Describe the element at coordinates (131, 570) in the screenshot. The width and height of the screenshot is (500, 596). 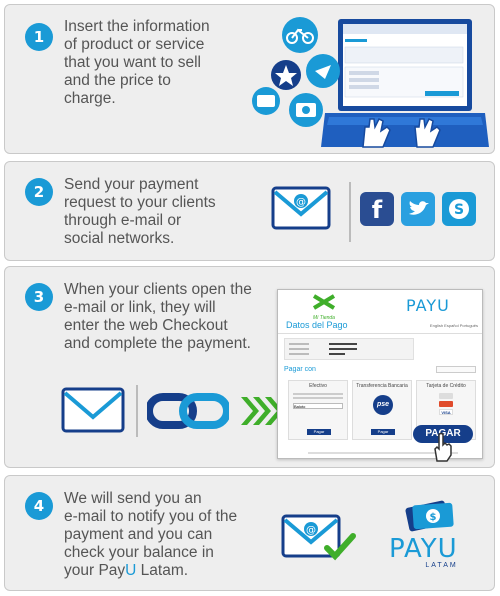
I see `step-text-highlight: U` at that location.